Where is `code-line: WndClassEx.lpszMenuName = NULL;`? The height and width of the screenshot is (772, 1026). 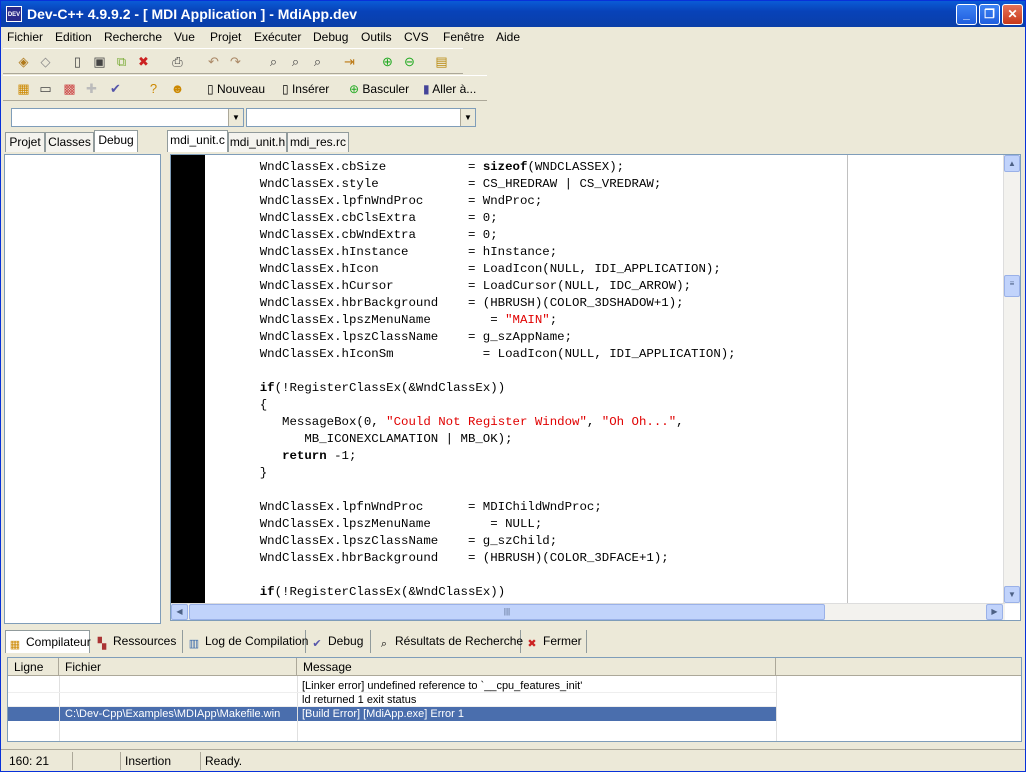 code-line: WndClassEx.lpszMenuName = NULL; is located at coordinates (483, 524).